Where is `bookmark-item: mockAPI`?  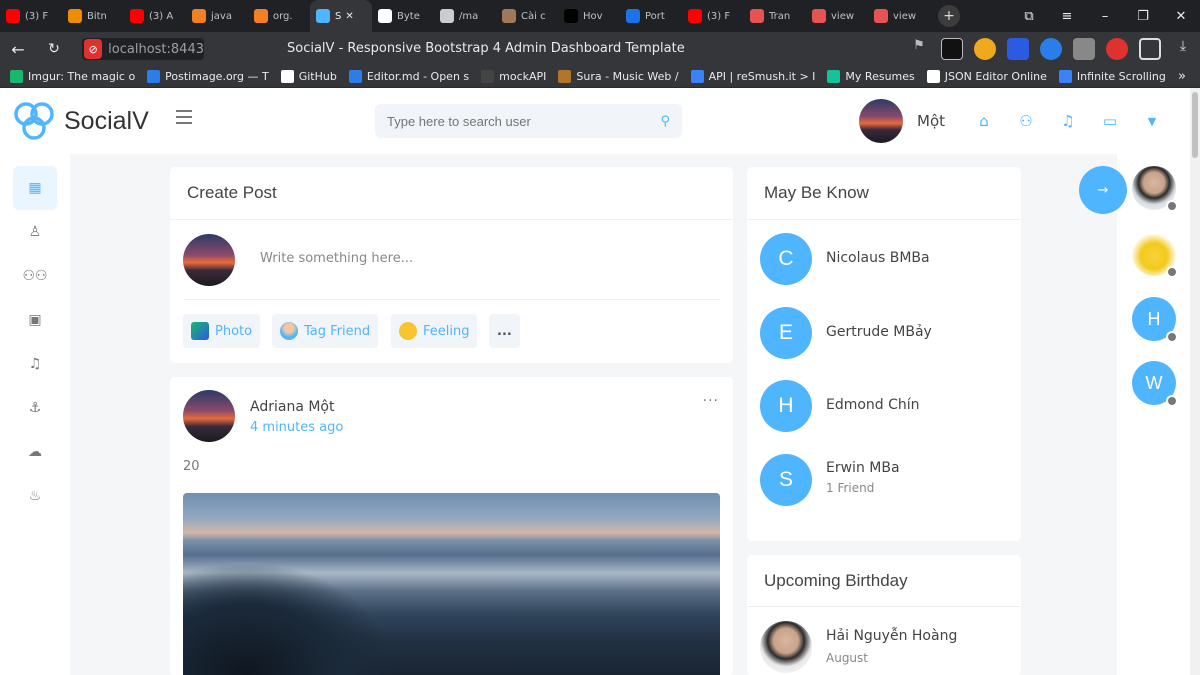 bookmark-item: mockAPI is located at coordinates (513, 76).